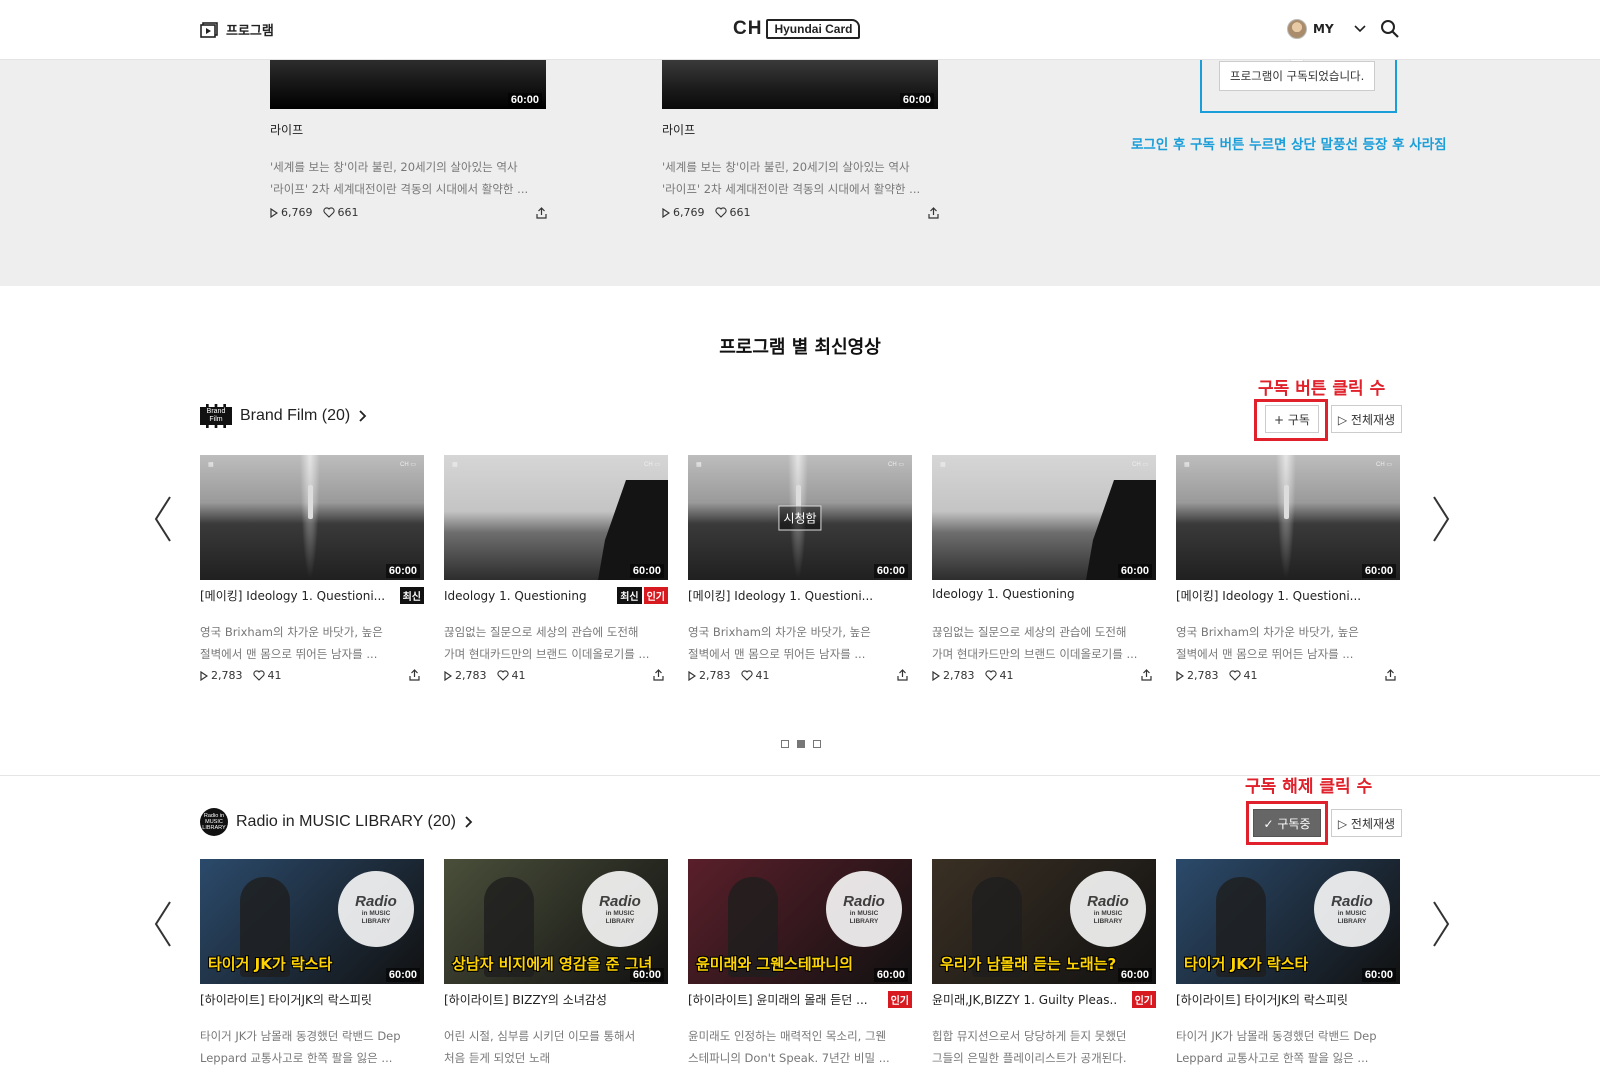 The image size is (1600, 1080). Describe the element at coordinates (1044, 921) in the screenshot. I see `video-thumbnail: Radio in MUSIC LIBRARY 우리가 남몰래 듣는 노래는? 60:00` at that location.